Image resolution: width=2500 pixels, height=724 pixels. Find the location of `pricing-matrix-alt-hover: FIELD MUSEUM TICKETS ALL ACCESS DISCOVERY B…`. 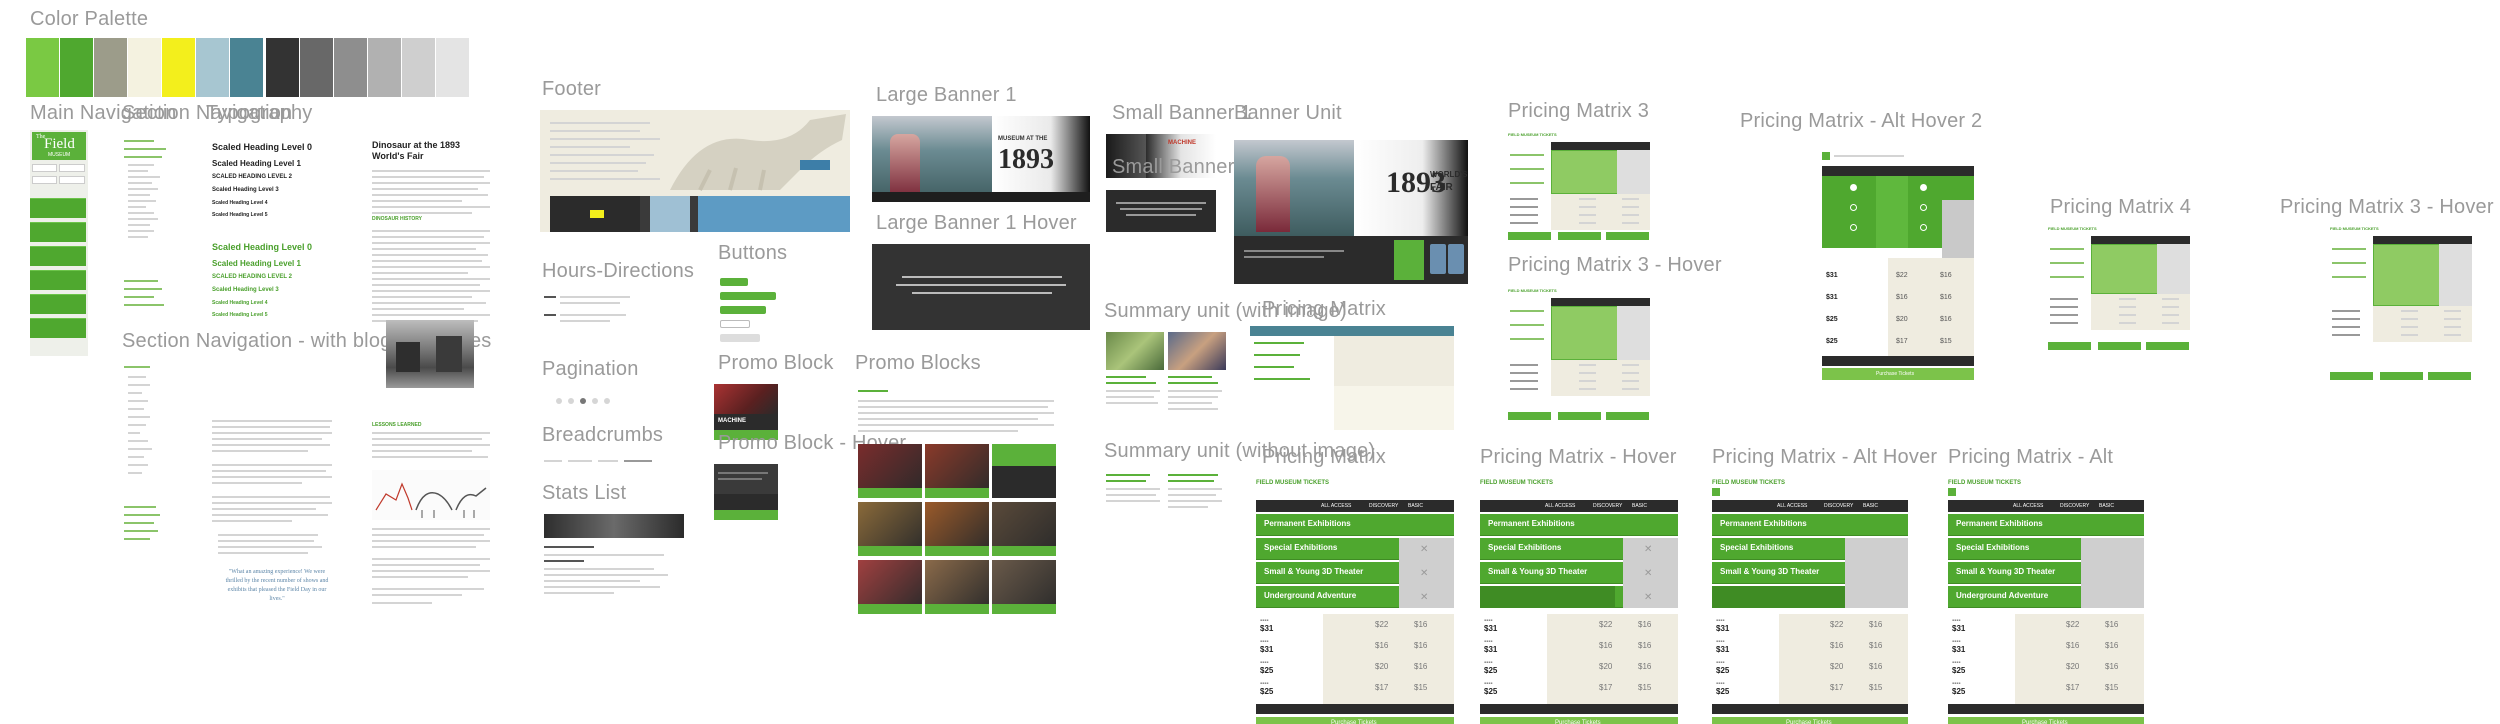

pricing-matrix-alt-hover: FIELD MUSEUM TICKETS ALL ACCESS DISCOVERY B… is located at coordinates (1810, 602).